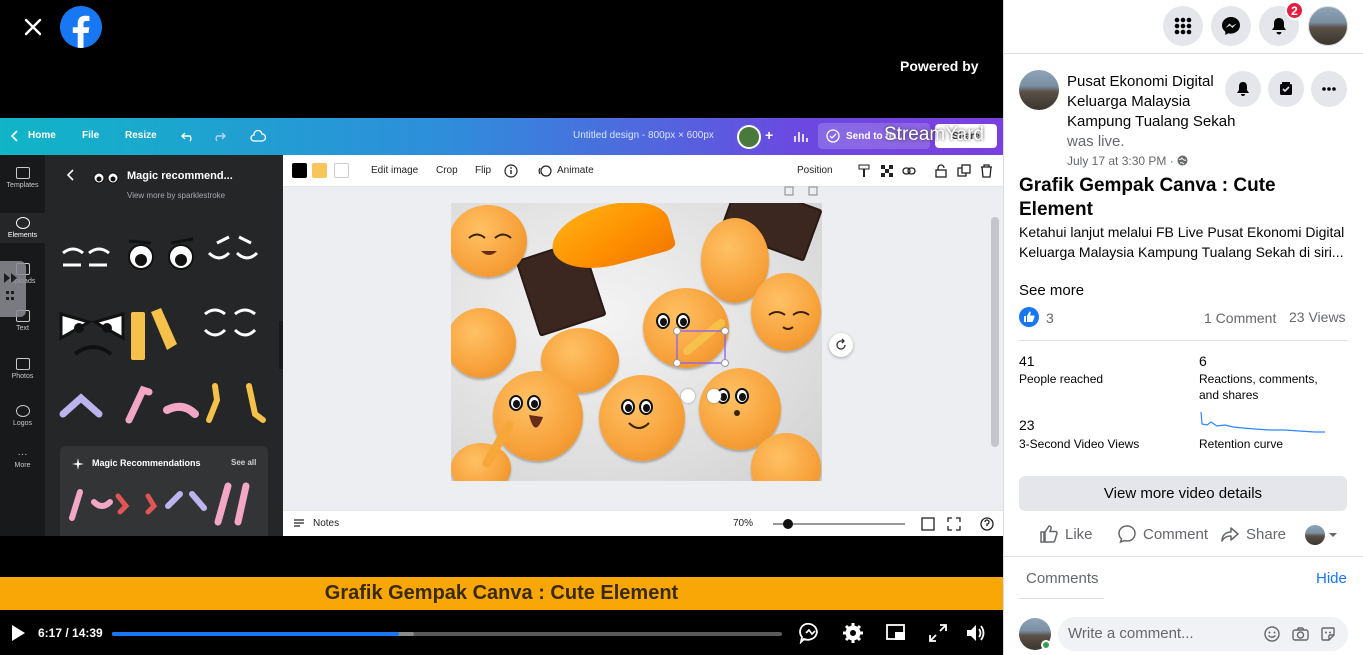  I want to click on follow-bell-icon, so click(1243, 89).